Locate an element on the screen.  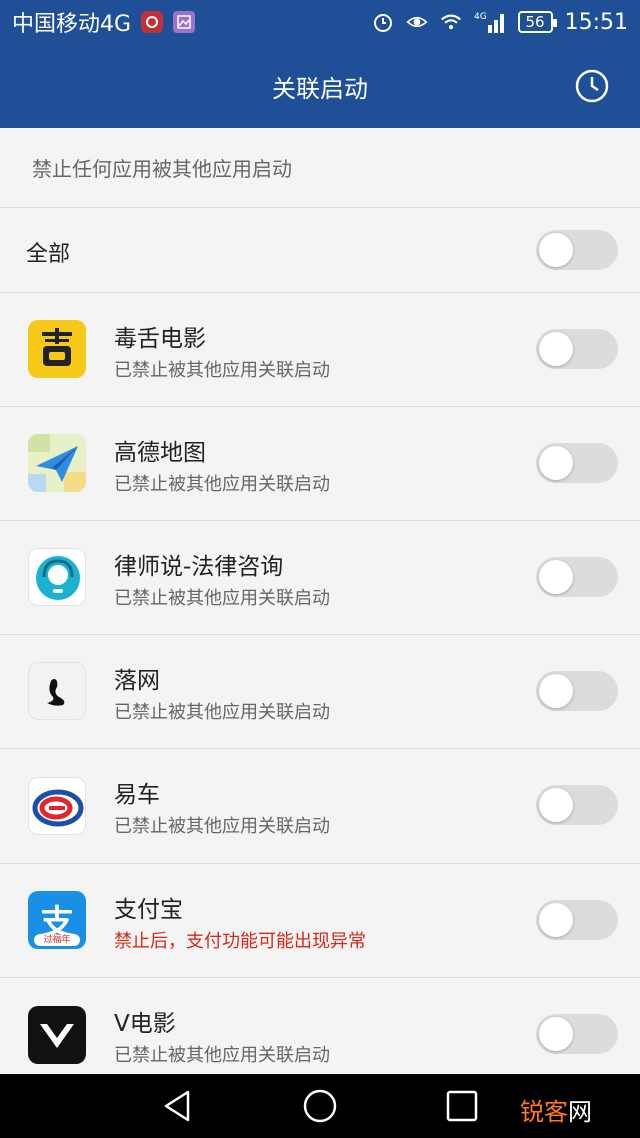
app-row: 毒舌电影 已禁止被其他应用关联启动 is located at coordinates (320, 350).